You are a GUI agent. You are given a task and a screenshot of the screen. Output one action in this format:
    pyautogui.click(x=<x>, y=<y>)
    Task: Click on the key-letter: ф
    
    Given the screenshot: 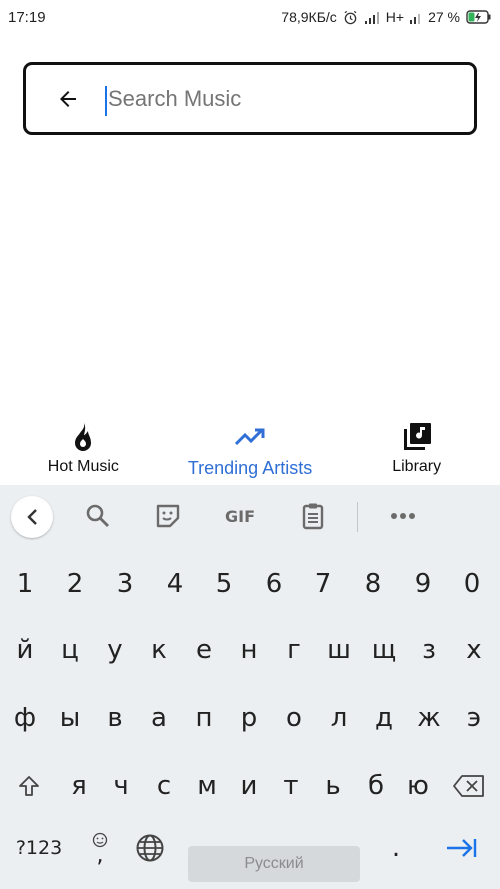 What is the action you would take?
    pyautogui.click(x=25, y=718)
    